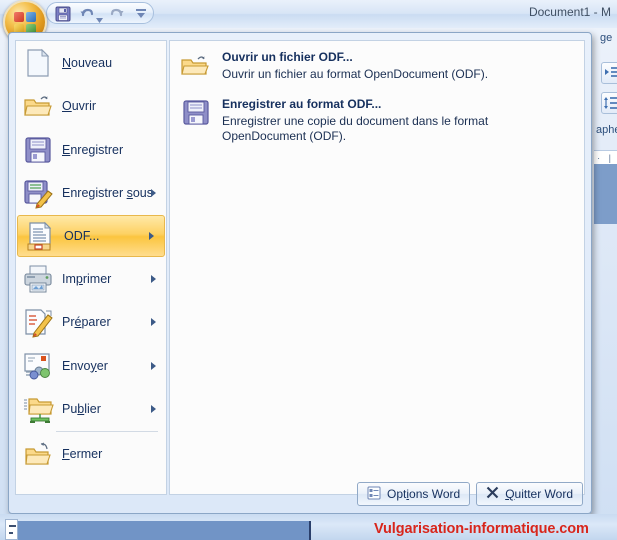 The height and width of the screenshot is (540, 617). I want to click on menu-item-label: Fermer, so click(82, 453).